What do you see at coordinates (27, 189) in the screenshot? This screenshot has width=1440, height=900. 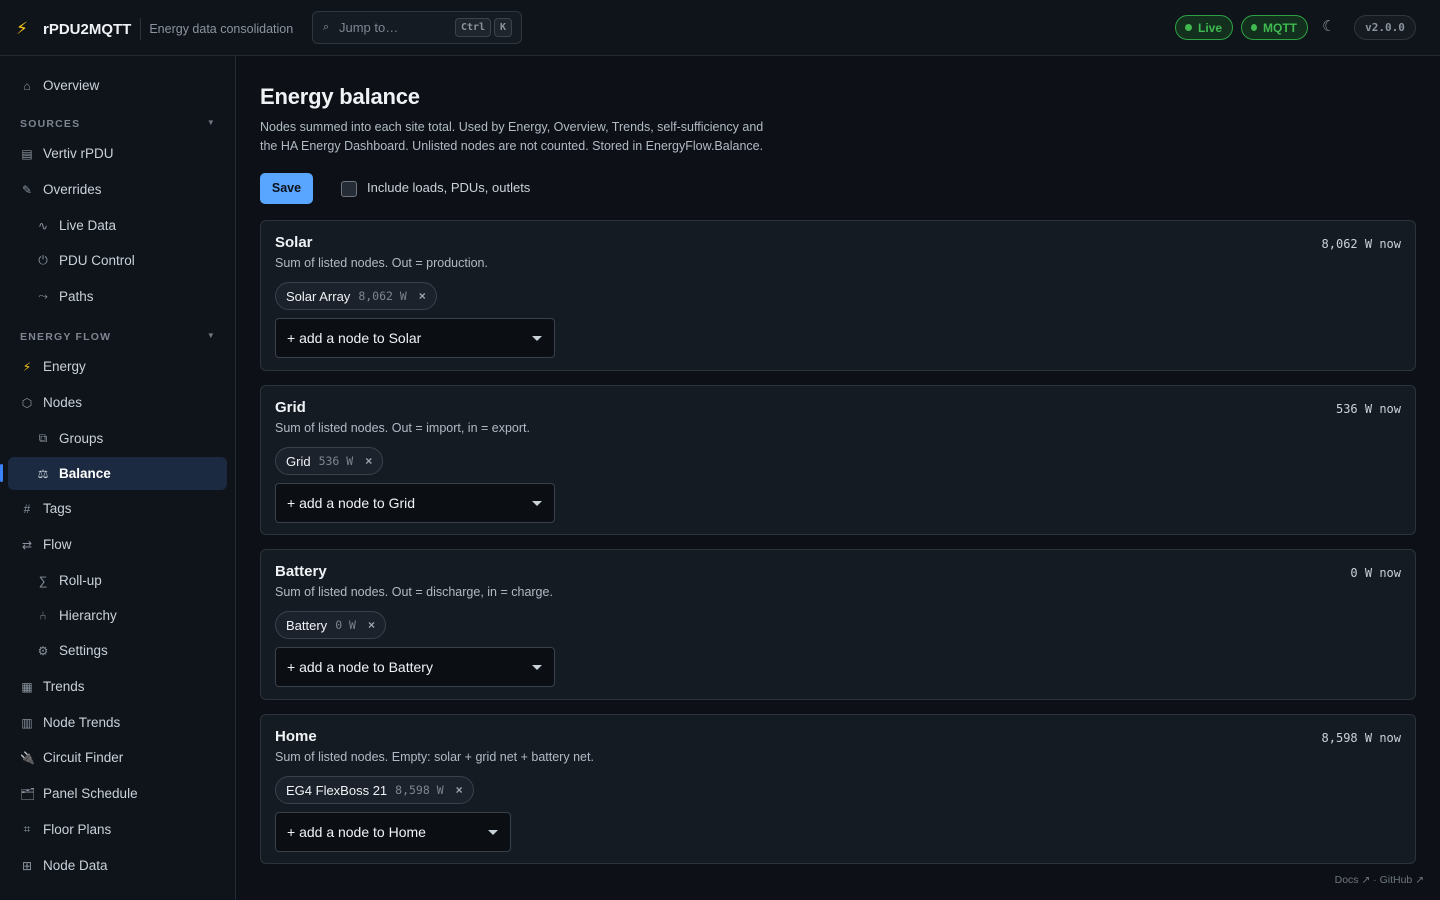 I see `pencil-icon: ✎` at bounding box center [27, 189].